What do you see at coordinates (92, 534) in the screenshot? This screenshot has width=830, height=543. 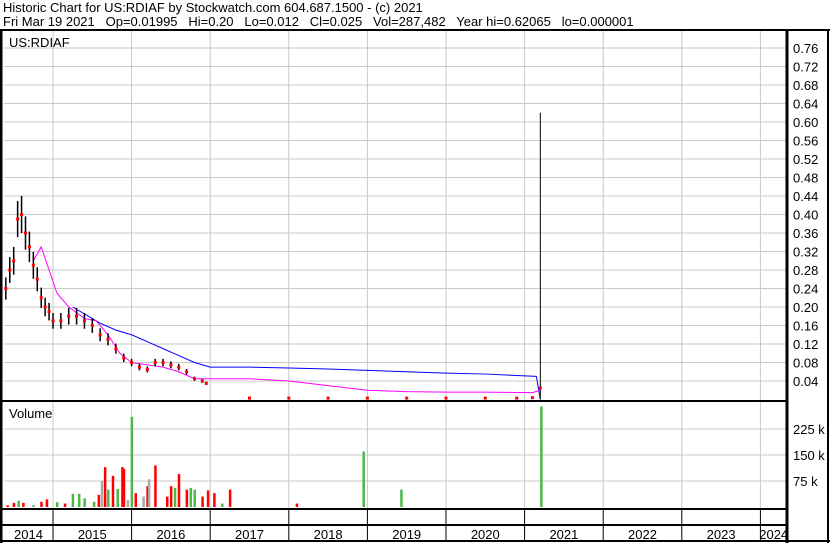 I see `year-label: 2015` at bounding box center [92, 534].